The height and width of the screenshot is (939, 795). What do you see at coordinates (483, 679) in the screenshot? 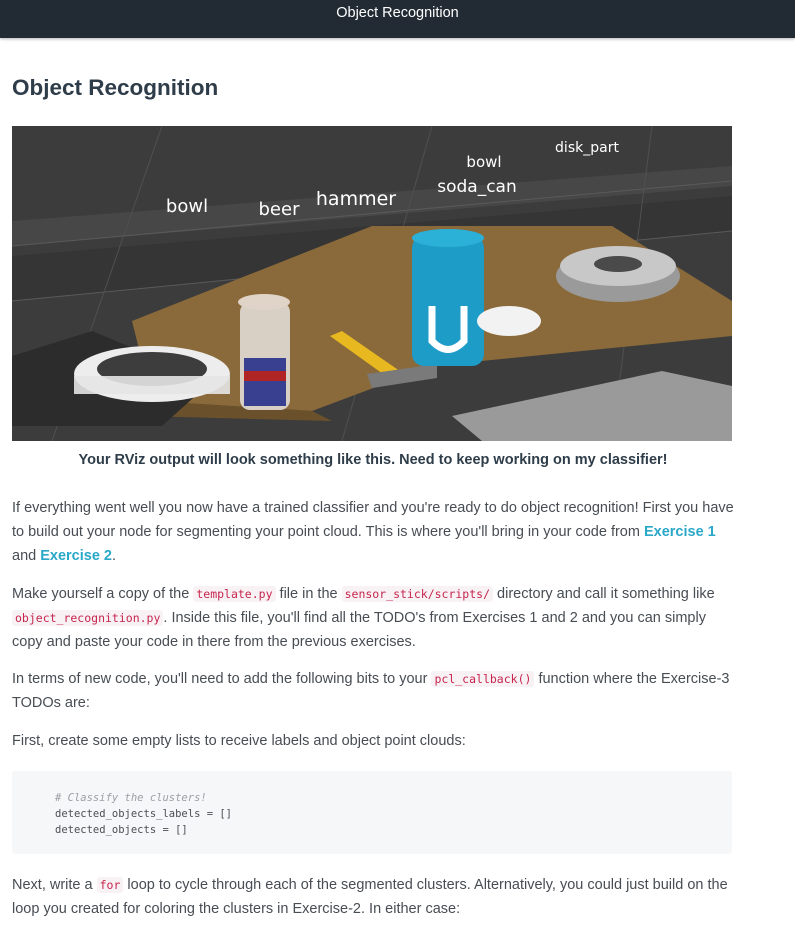
I see `inline-code-pcl-callback: pcl_callback()` at bounding box center [483, 679].